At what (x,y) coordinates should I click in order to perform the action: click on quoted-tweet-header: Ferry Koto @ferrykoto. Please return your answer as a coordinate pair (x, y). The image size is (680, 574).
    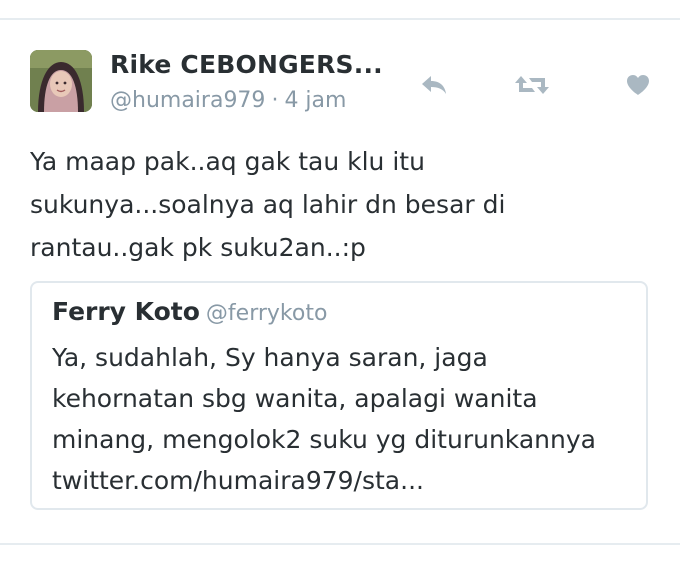
    Looking at the image, I should click on (189, 311).